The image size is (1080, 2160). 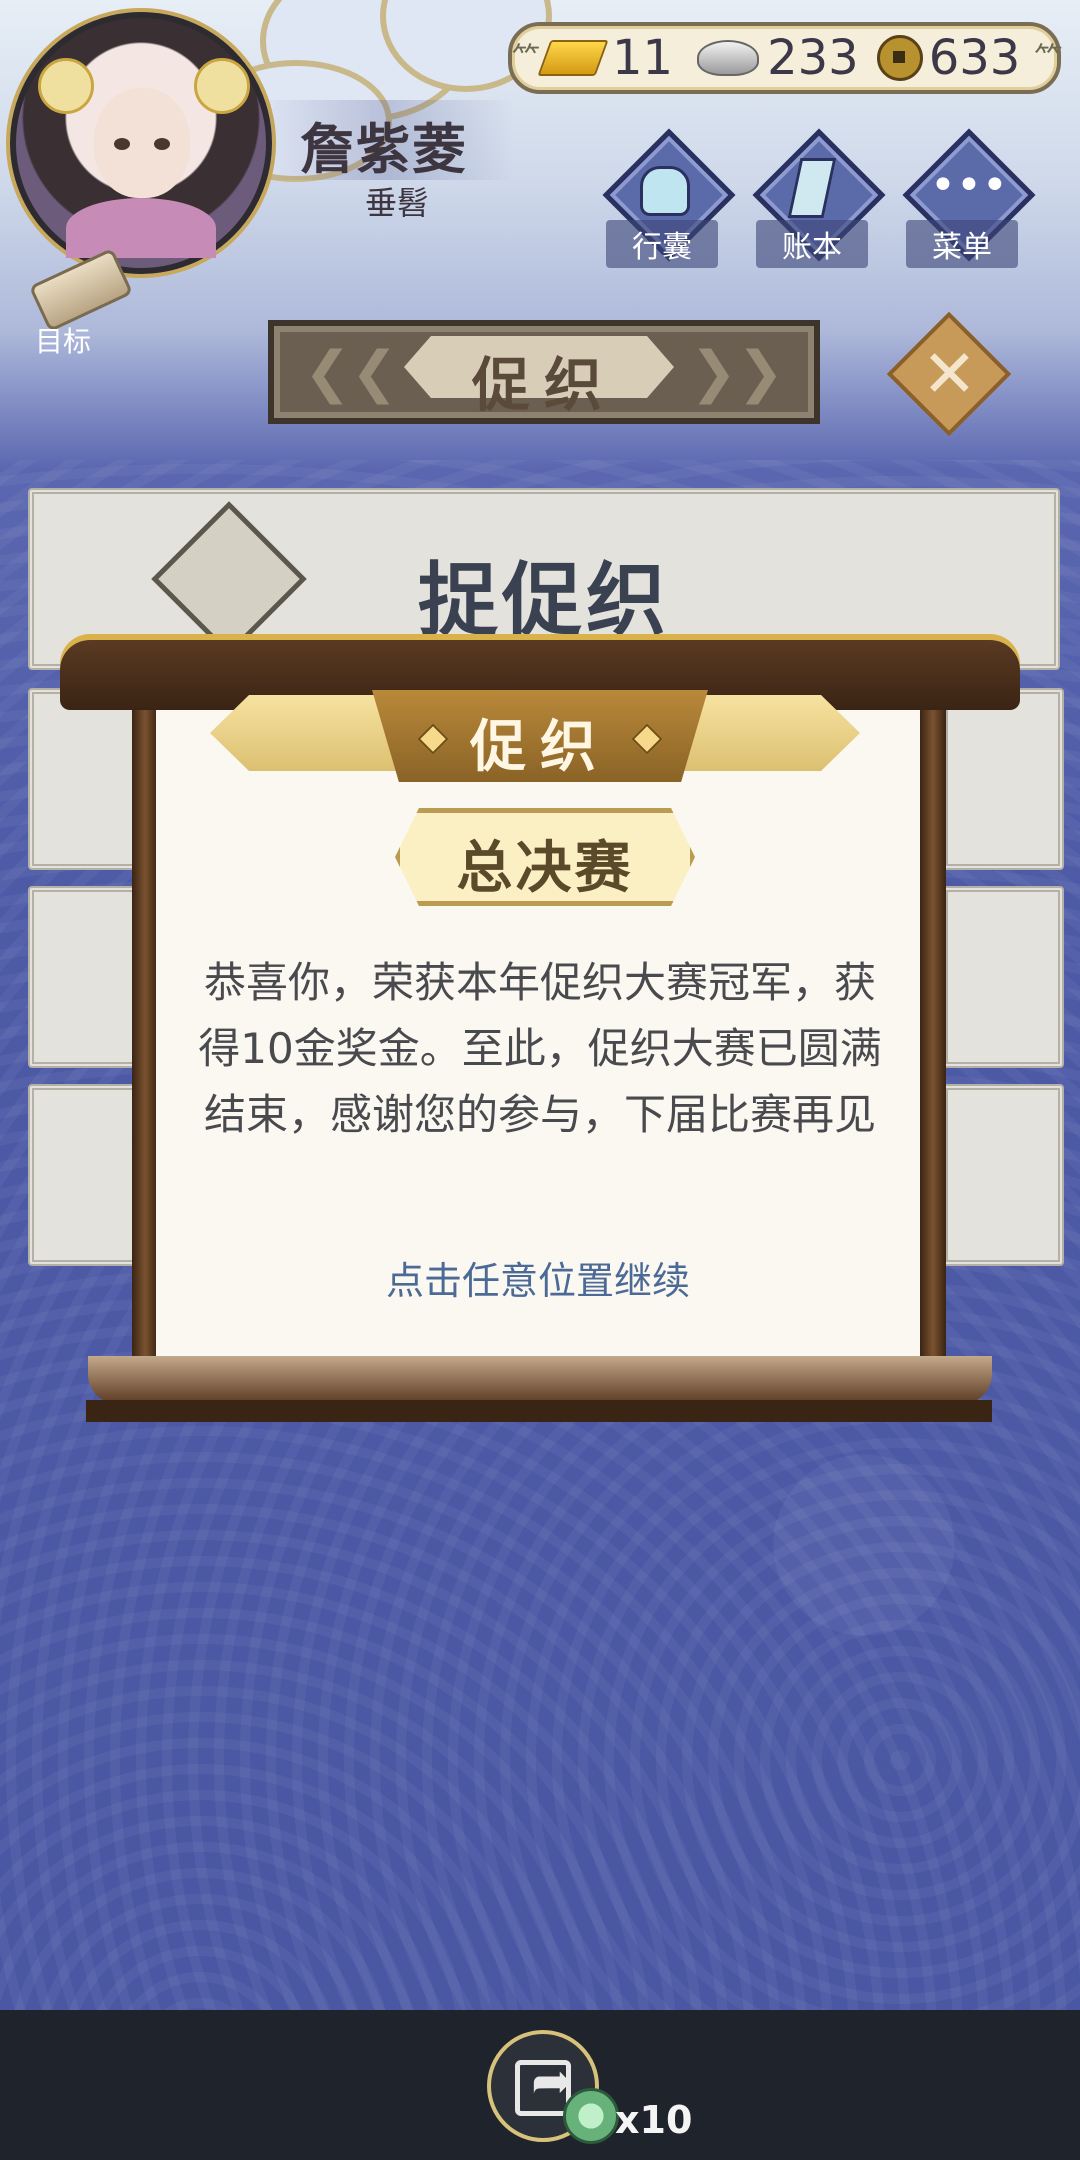 I want to click on modal-header: 促织, so click(x=540, y=736).